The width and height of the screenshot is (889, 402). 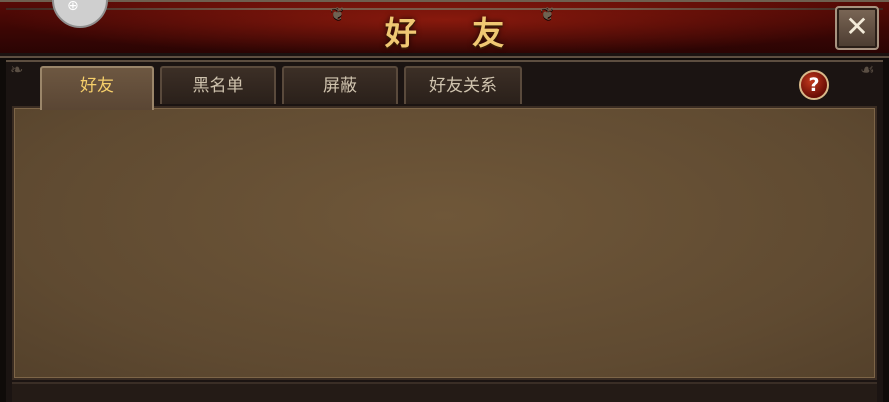 I want to click on tab-friends: 好友, so click(x=97, y=88).